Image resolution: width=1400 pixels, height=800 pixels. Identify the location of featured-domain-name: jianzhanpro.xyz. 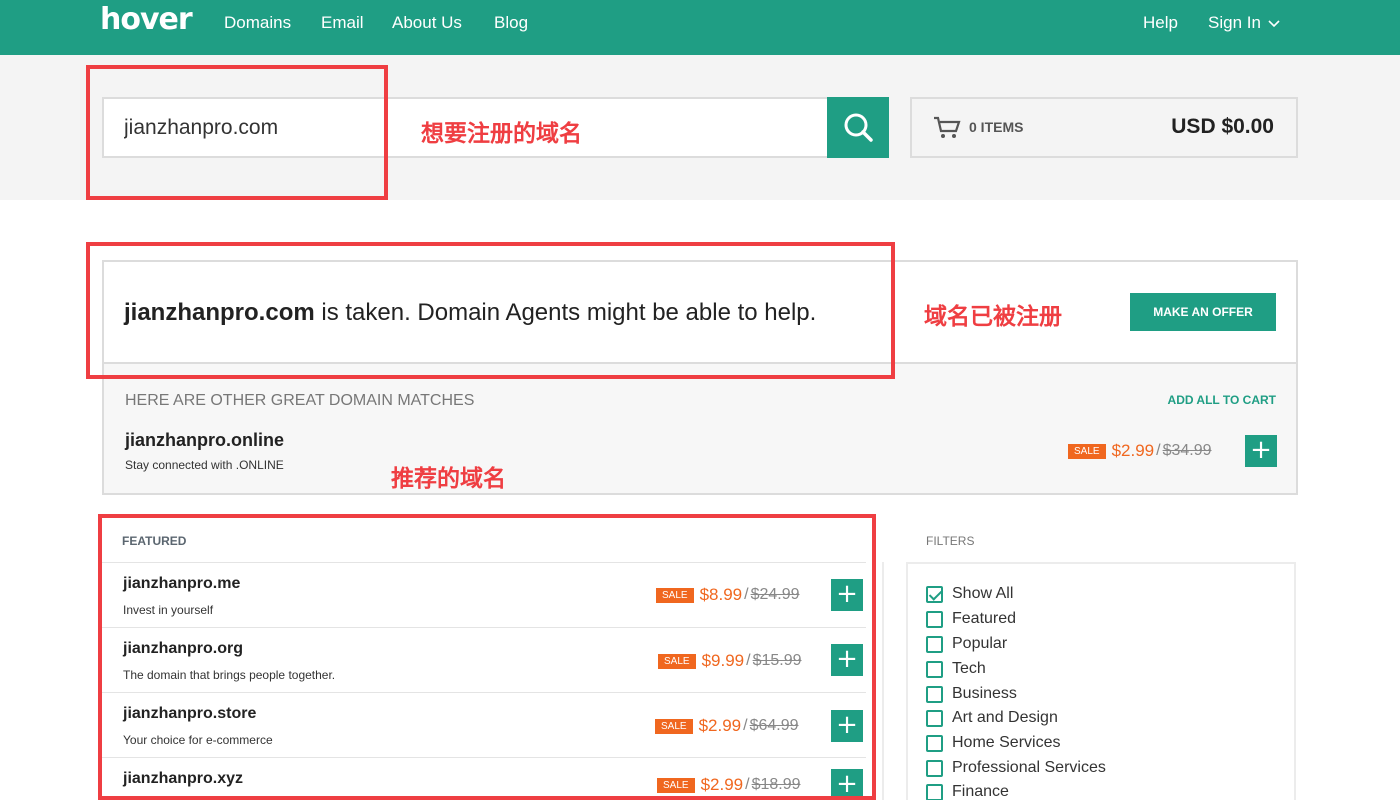
(183, 778).